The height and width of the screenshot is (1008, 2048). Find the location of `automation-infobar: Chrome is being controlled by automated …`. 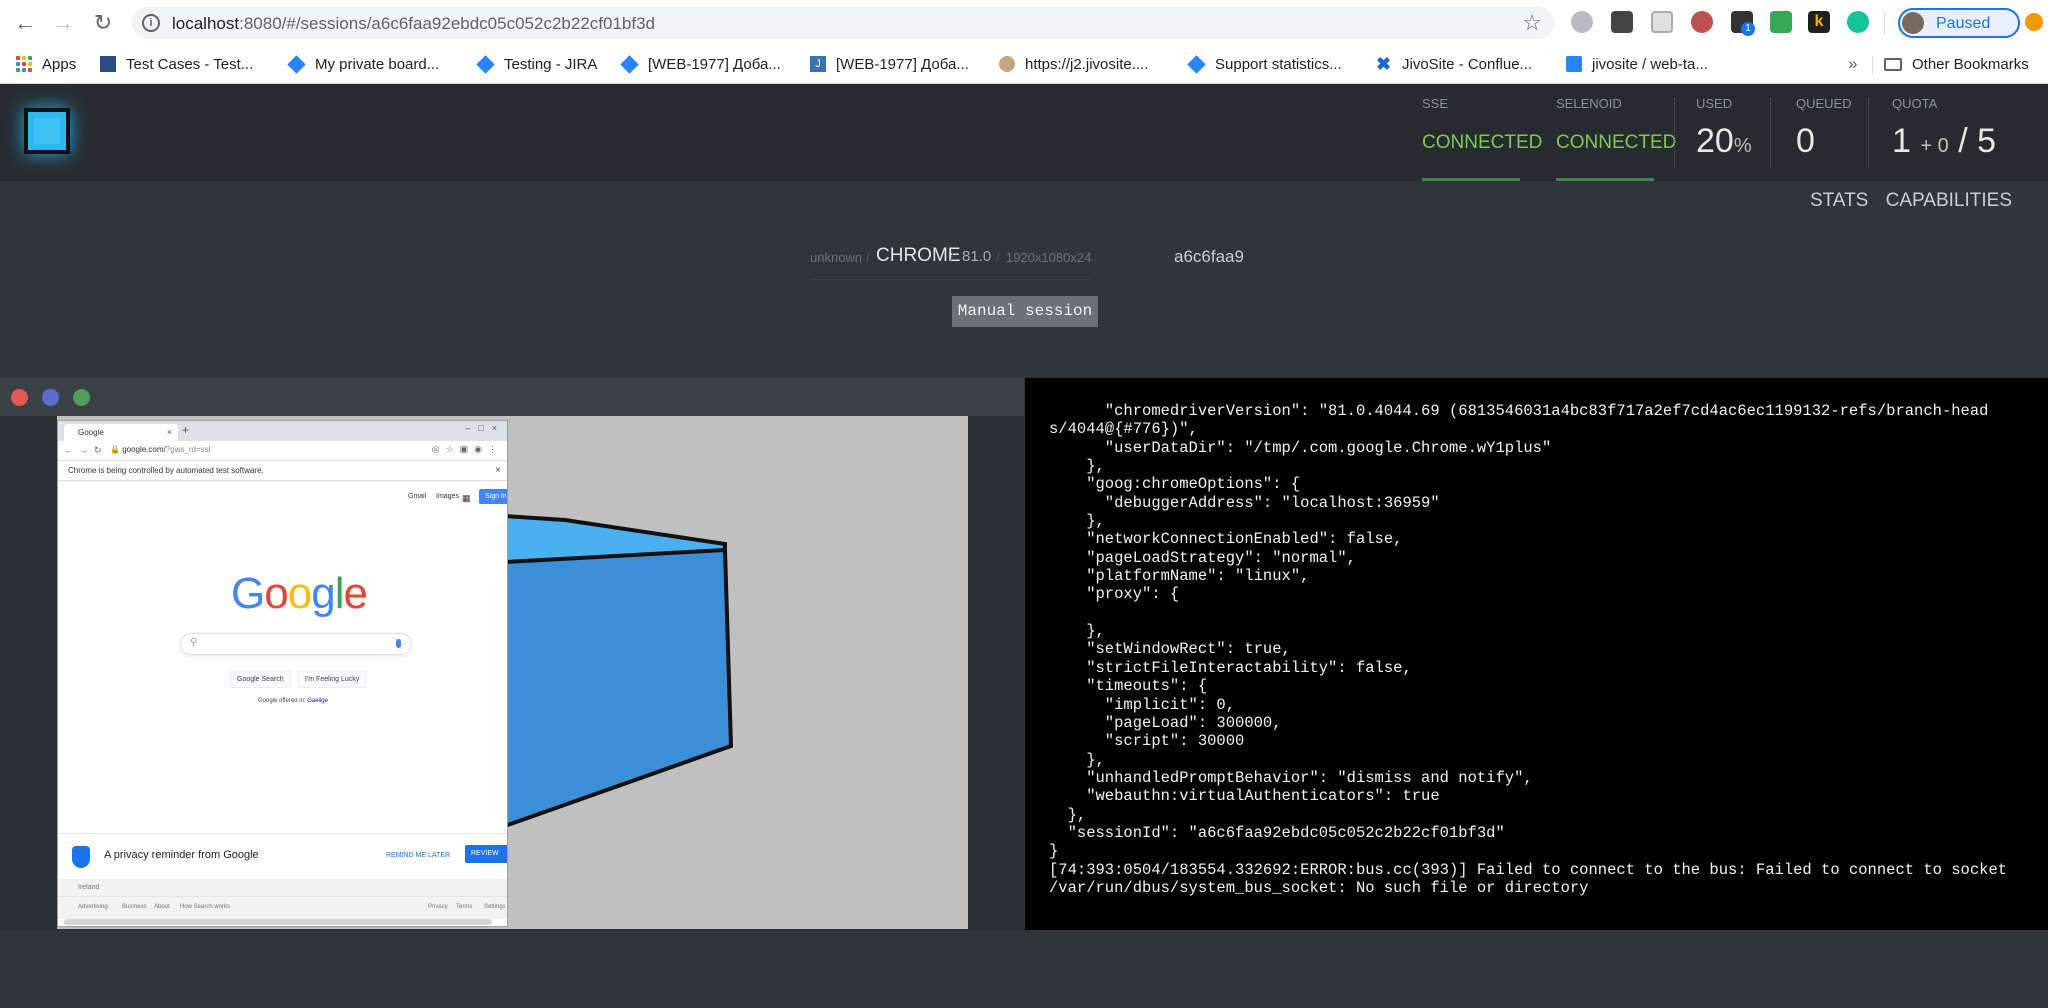

automation-infobar: Chrome is being controlled by automated … is located at coordinates (282, 471).